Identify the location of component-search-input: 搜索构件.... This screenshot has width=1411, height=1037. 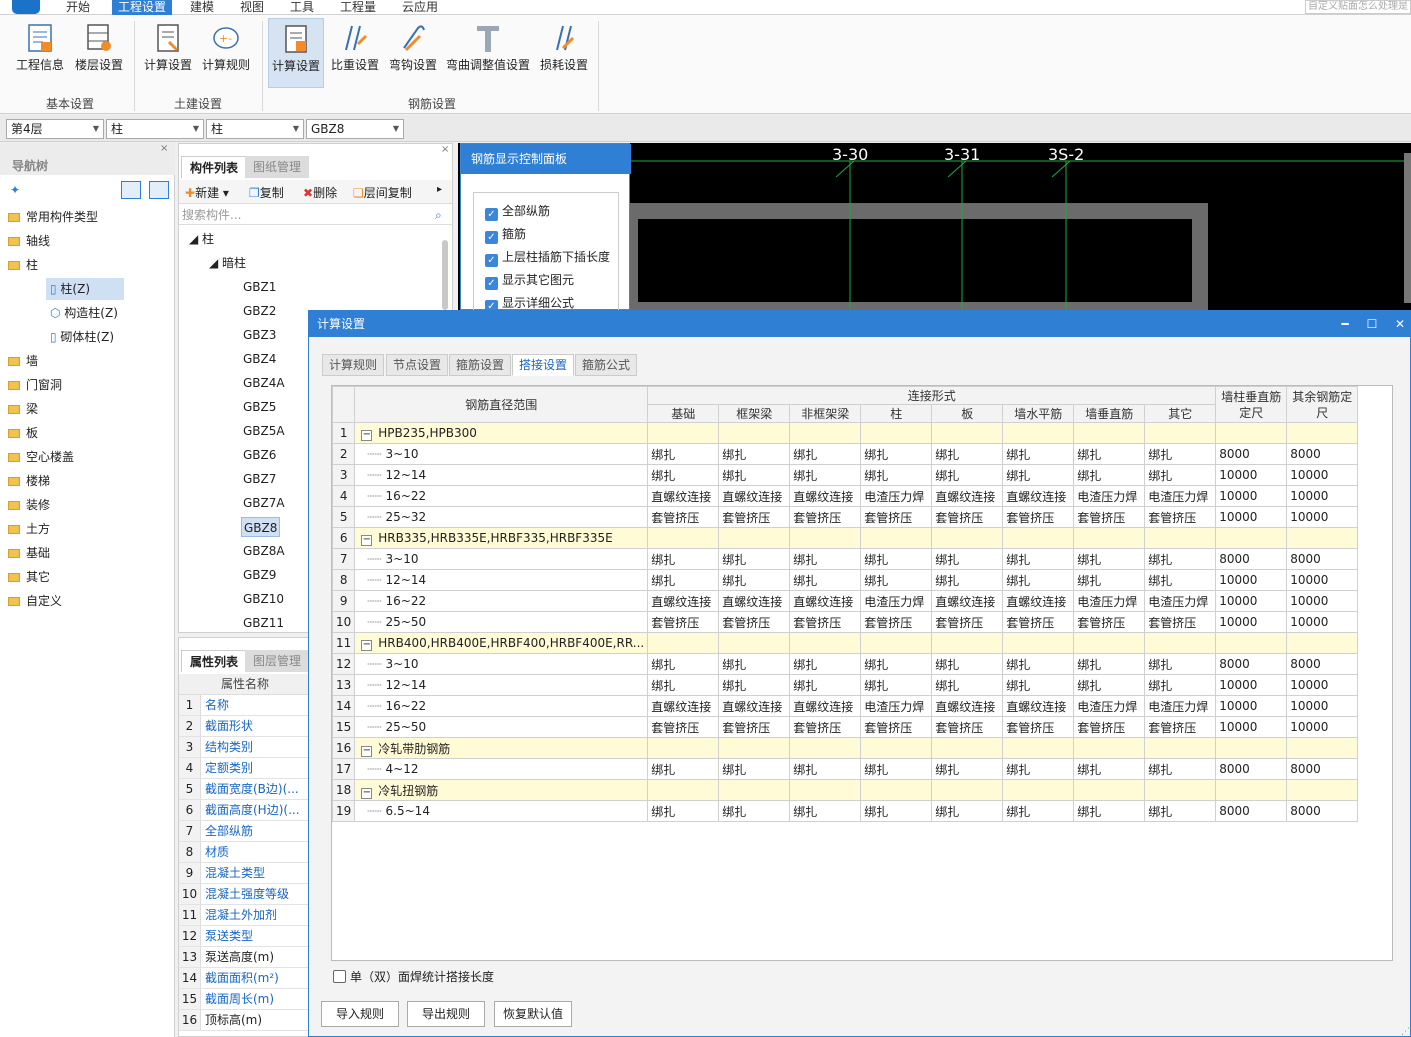
(315, 215).